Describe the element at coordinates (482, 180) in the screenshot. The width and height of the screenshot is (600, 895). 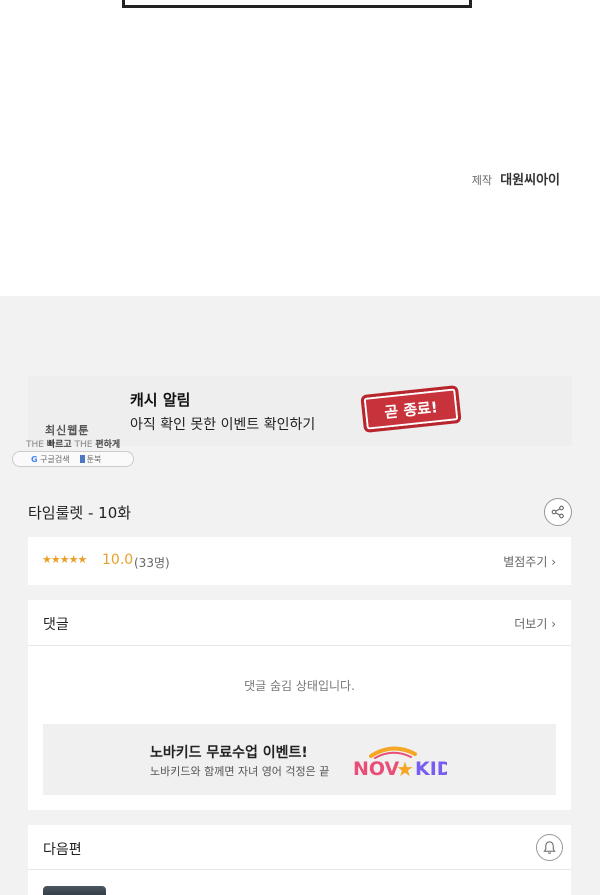
I see `credit-label: 제작` at that location.